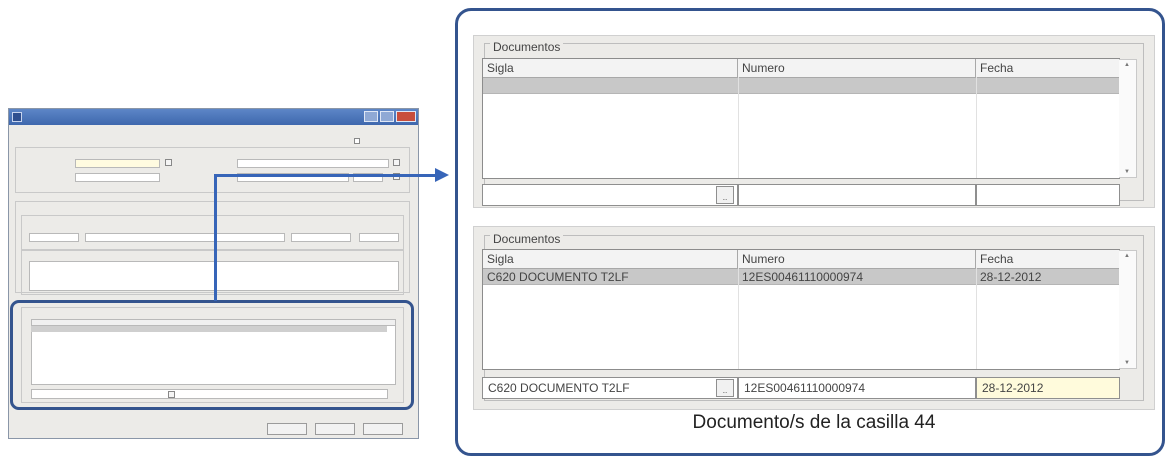  I want to click on sigla-input: C620 DOCUMENTO T2LF, so click(610, 388).